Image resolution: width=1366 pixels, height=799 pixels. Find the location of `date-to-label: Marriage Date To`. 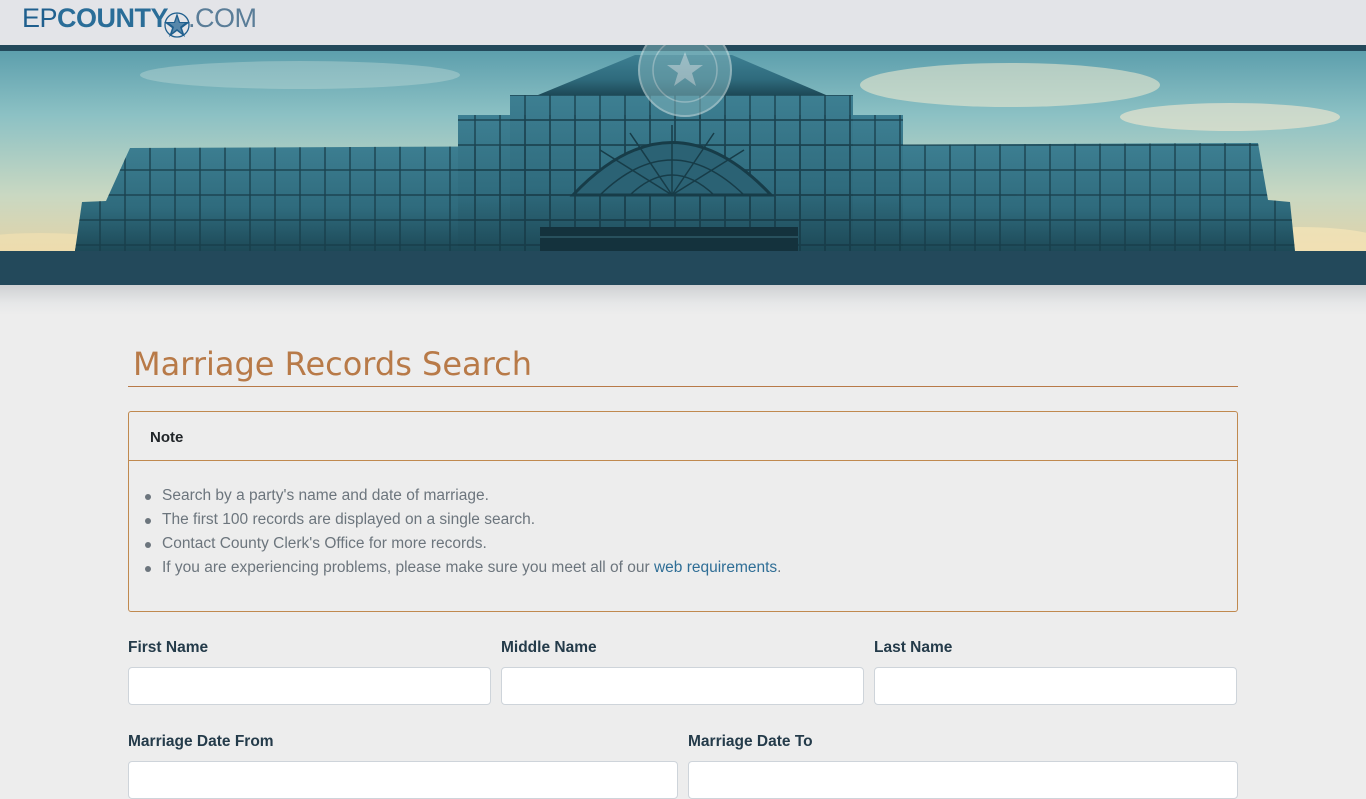

date-to-label: Marriage Date To is located at coordinates (750, 741).